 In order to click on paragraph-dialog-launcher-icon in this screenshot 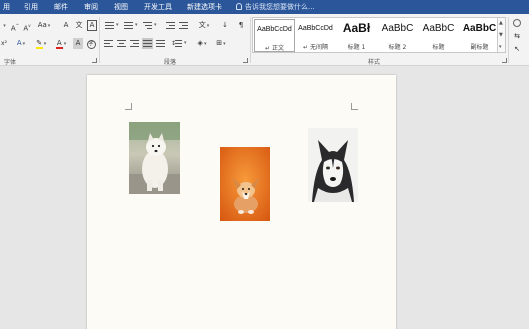, I will do `click(245, 60)`.